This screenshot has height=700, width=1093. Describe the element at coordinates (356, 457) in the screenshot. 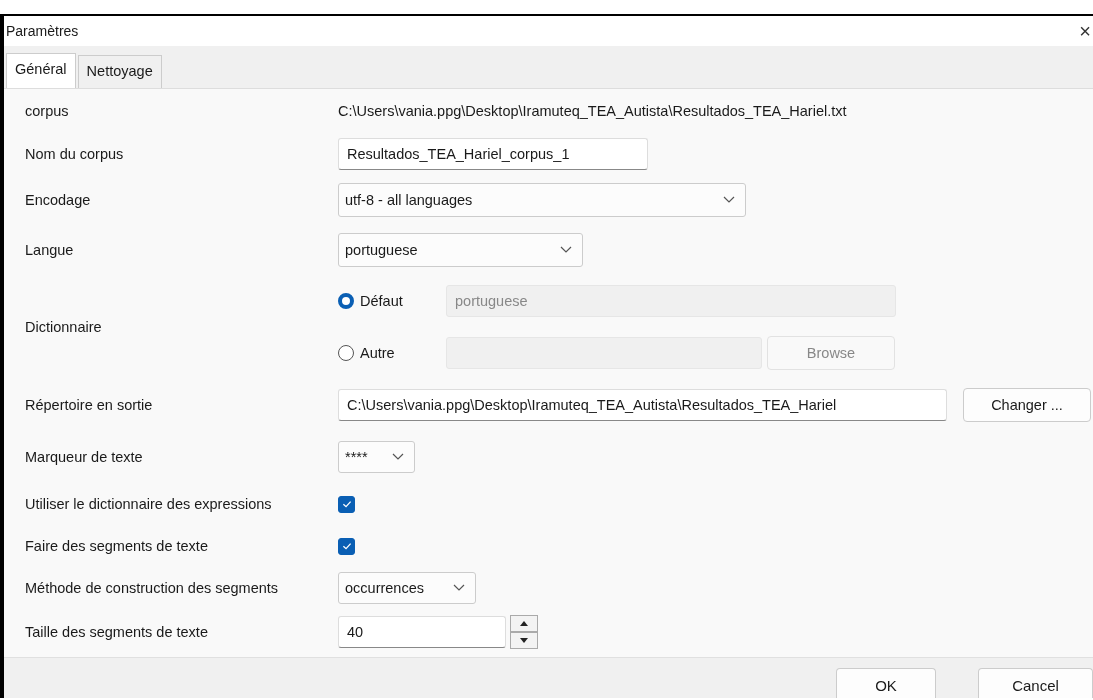

I see `dropdown-value: ****` at that location.